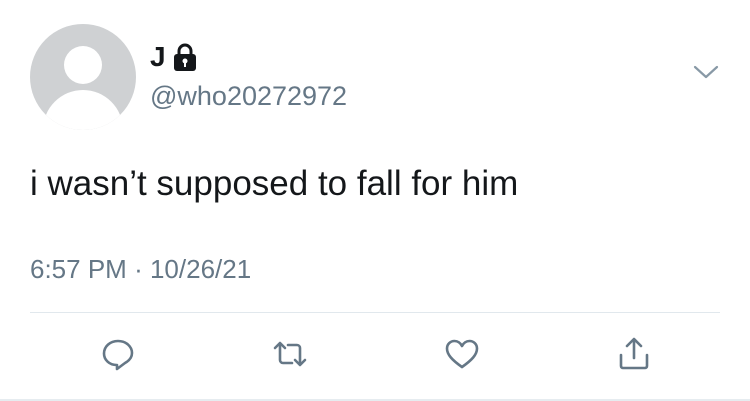  I want to click on share-button, so click(634, 356).